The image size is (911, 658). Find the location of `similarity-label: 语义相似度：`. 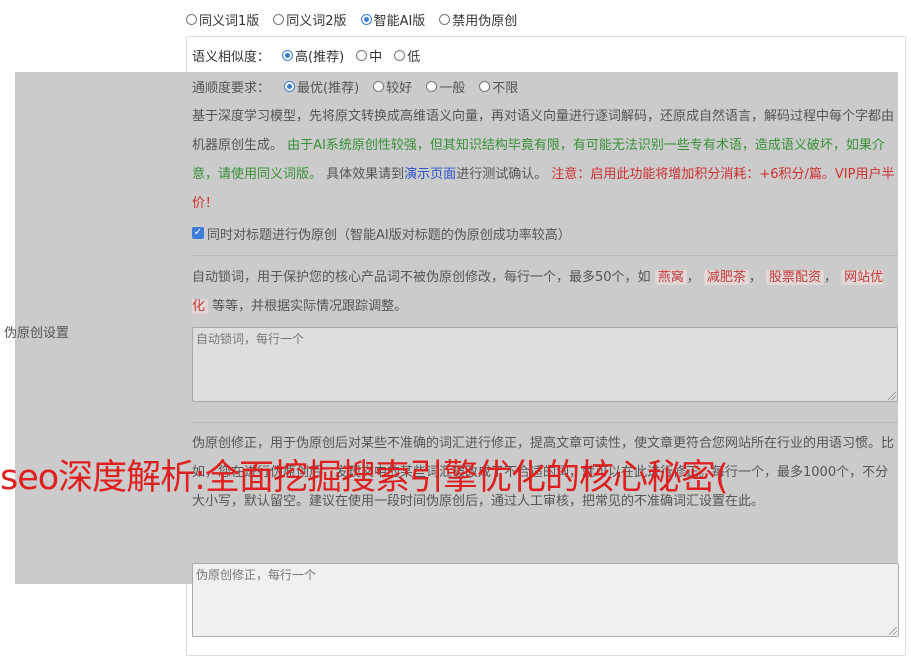

similarity-label: 语义相似度： is located at coordinates (231, 57).